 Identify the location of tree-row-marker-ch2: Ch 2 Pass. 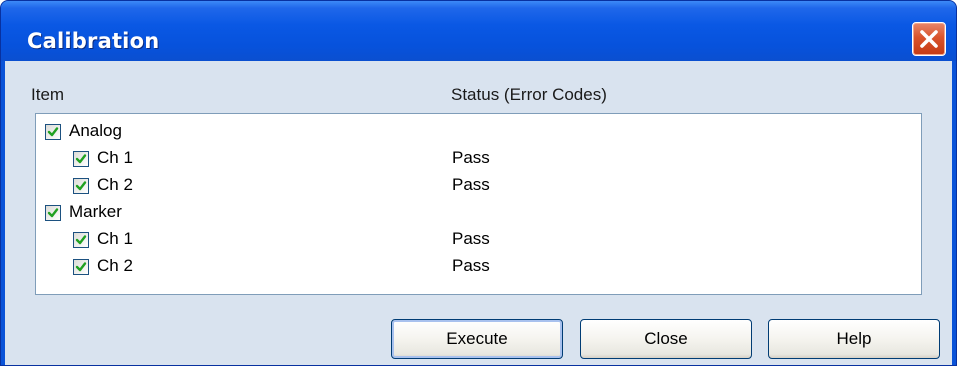
(478, 267).